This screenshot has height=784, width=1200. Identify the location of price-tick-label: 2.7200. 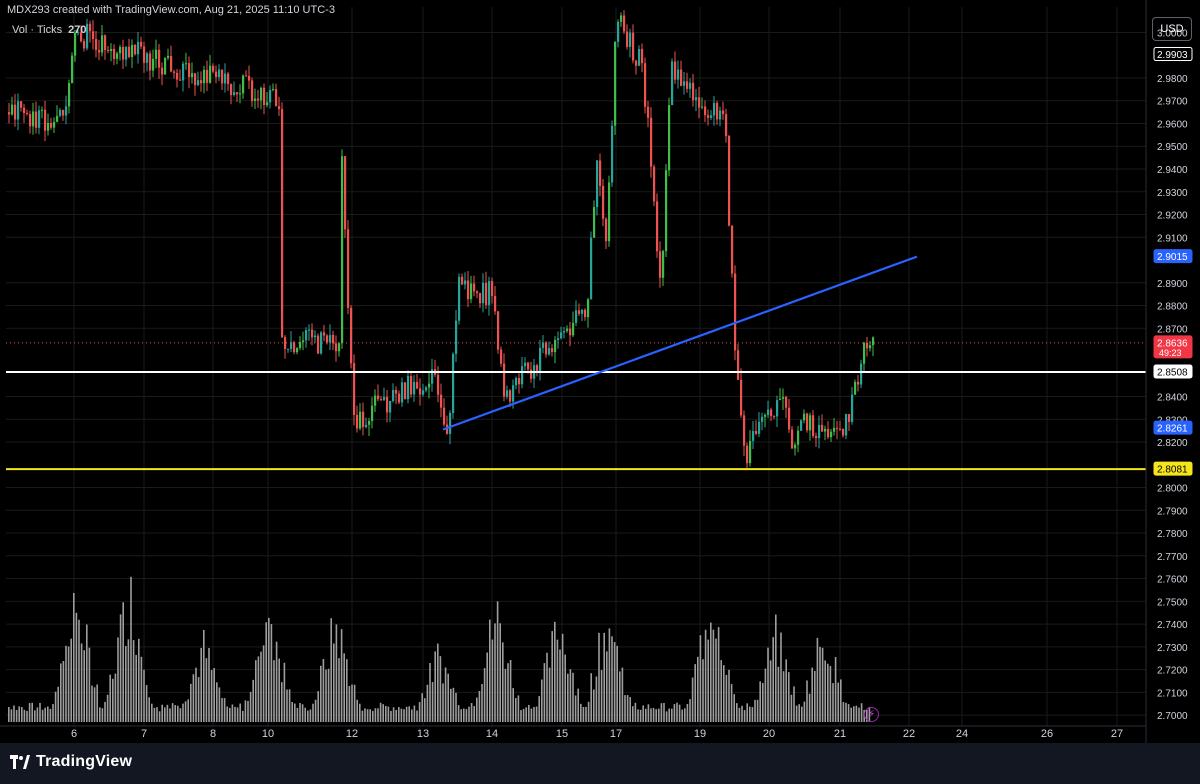
(1172, 671).